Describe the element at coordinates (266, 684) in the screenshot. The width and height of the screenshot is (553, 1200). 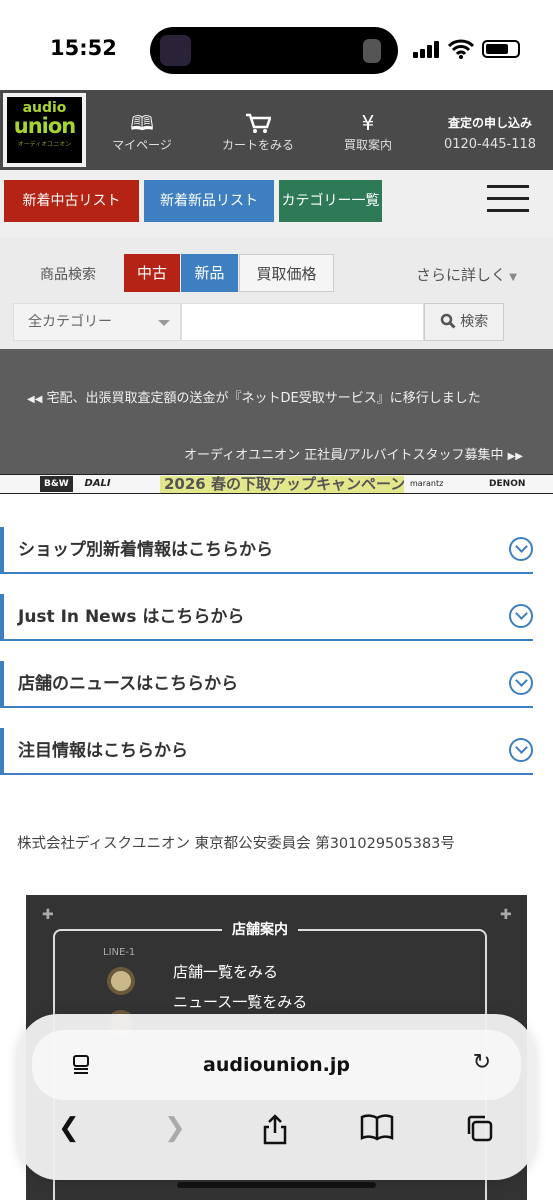
I see `accordion-store-news: 店舗のニュースはこちらから` at that location.